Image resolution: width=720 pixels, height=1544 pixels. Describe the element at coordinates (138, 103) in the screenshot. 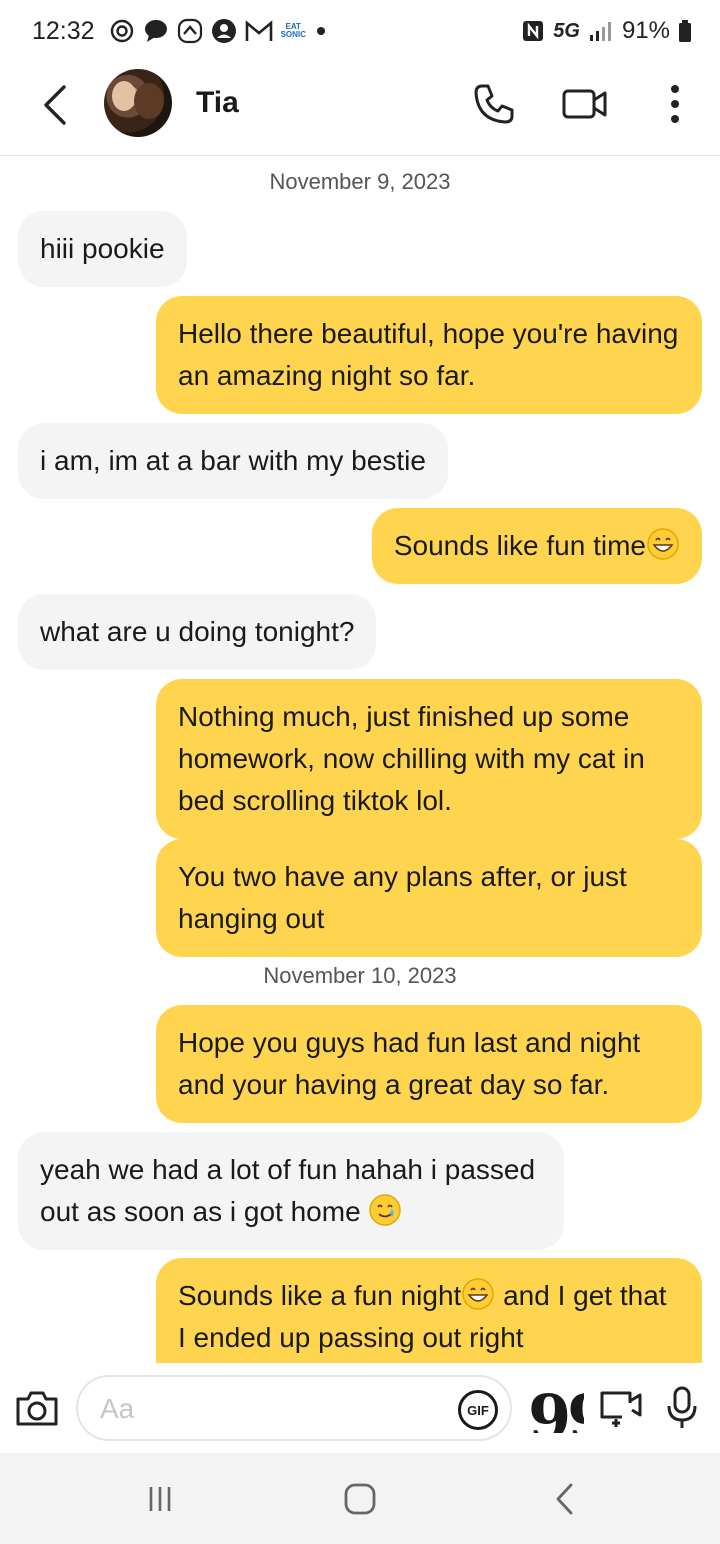

I see `avatar` at that location.